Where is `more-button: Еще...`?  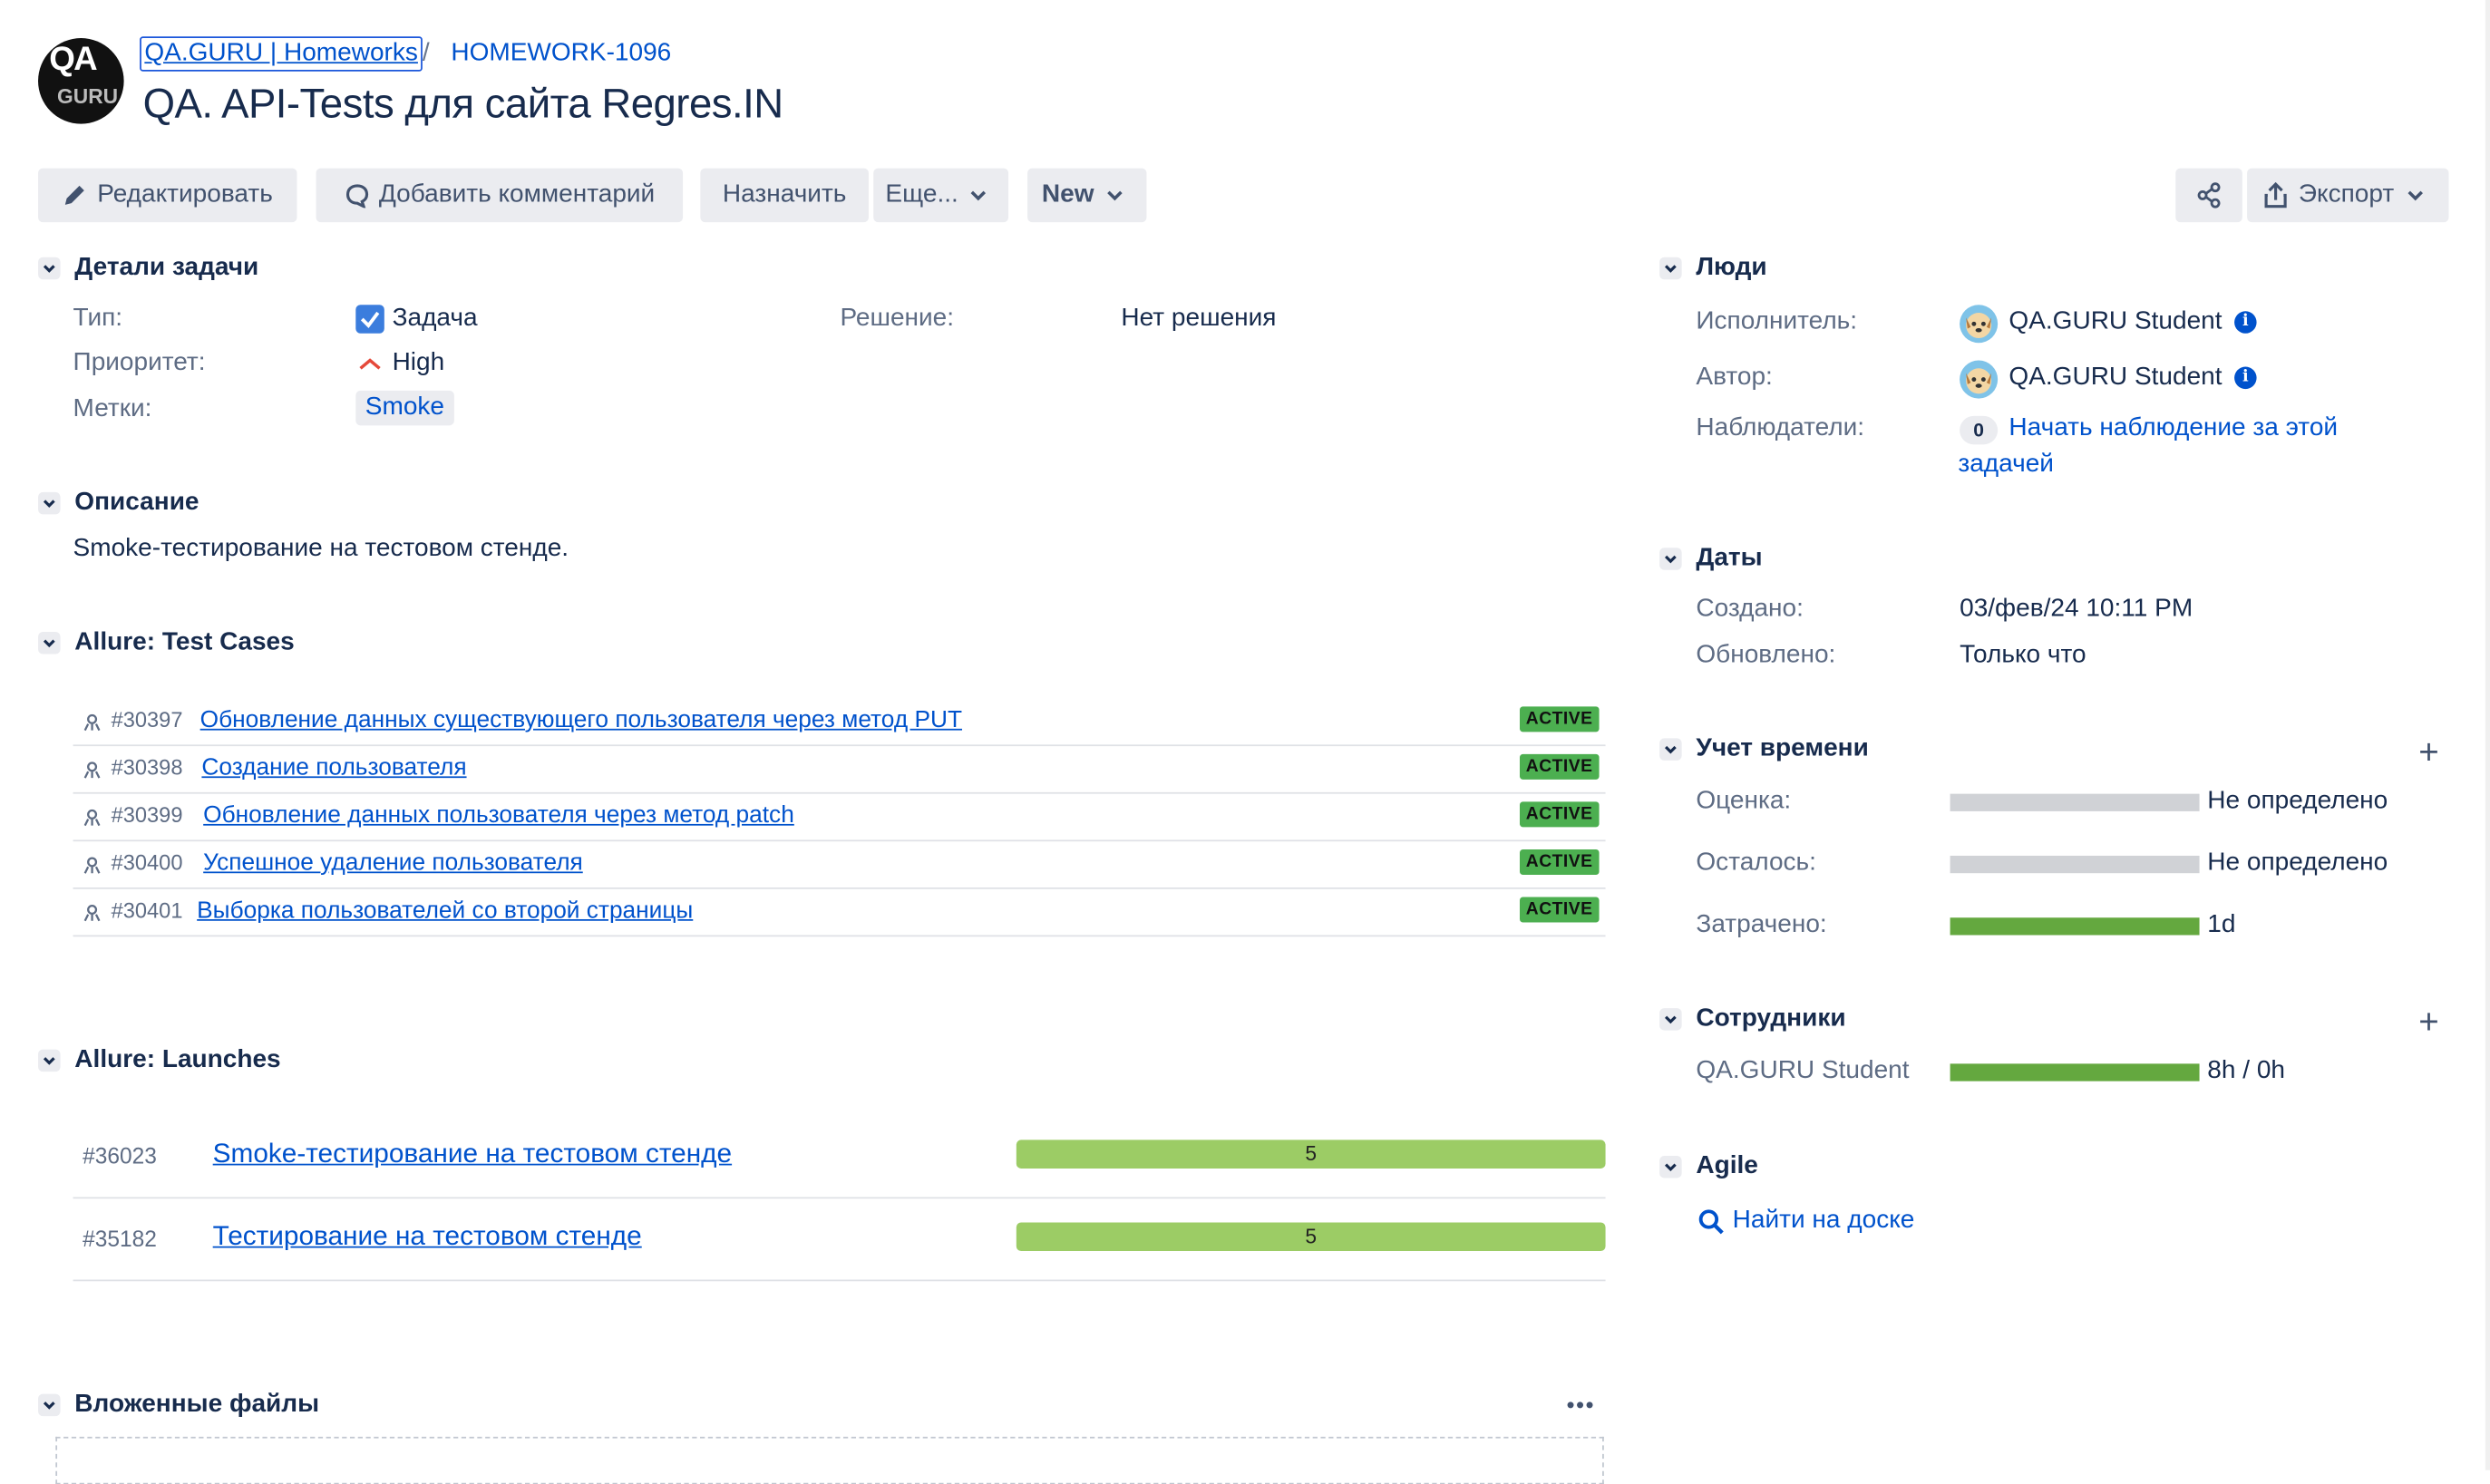
more-button: Еще... is located at coordinates (941, 195).